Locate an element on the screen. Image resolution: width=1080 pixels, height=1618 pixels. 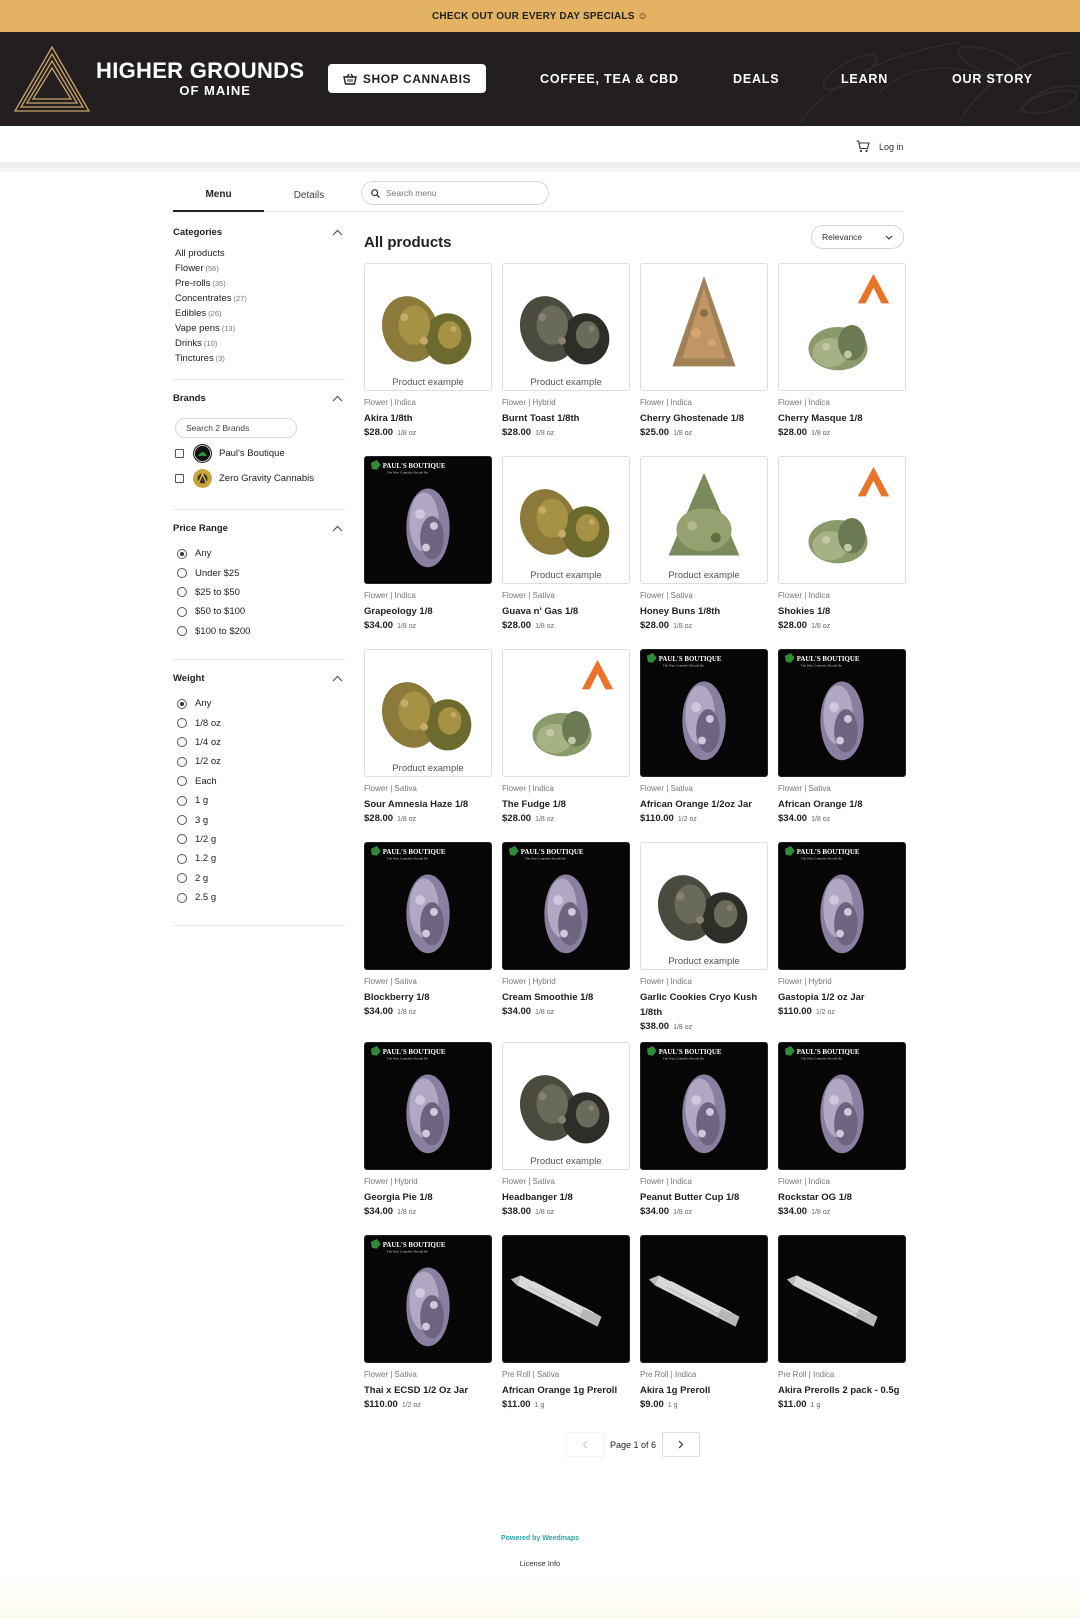
price-option: $25 to $50 is located at coordinates (259, 592).